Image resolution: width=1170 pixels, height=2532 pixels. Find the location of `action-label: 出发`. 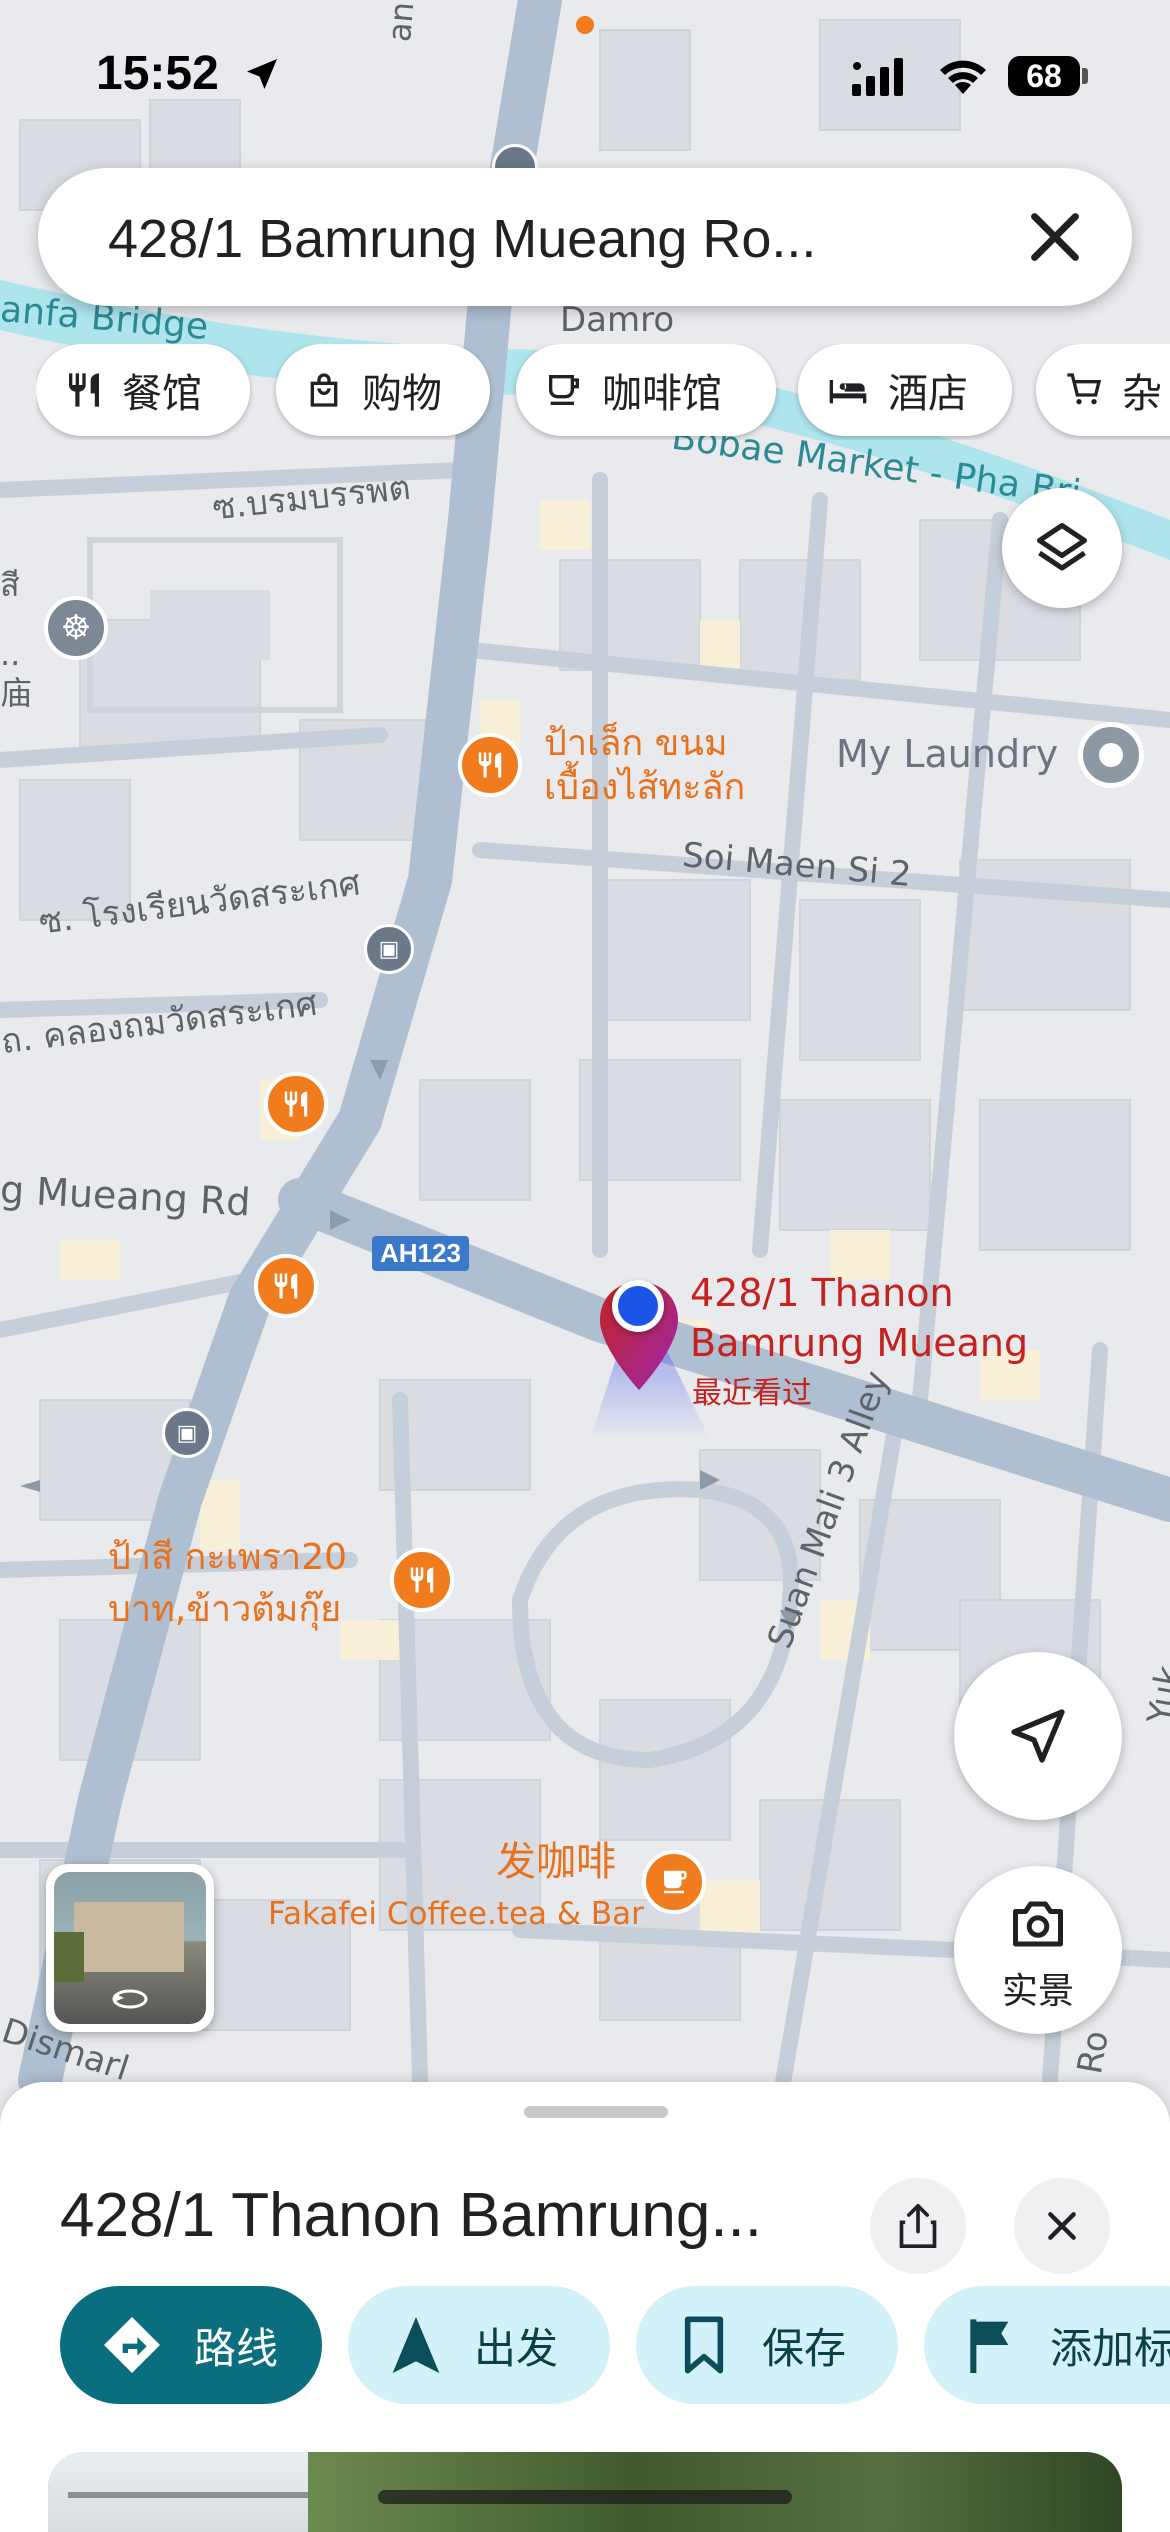

action-label: 出发 is located at coordinates (516, 2348).